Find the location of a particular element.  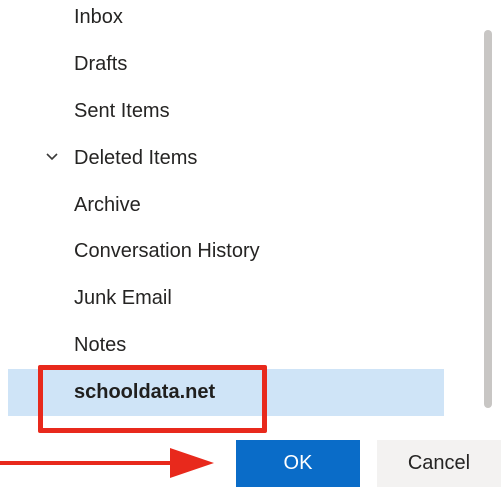

folder-item-deleted-items: Deleted Items is located at coordinates (226, 158).